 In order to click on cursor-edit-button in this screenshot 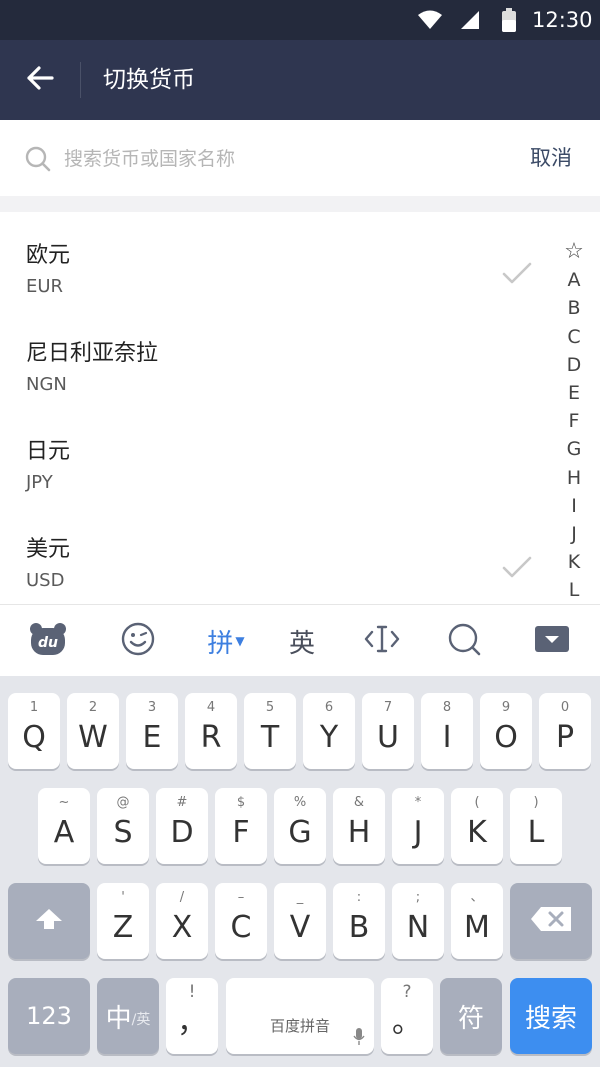, I will do `click(382, 641)`.